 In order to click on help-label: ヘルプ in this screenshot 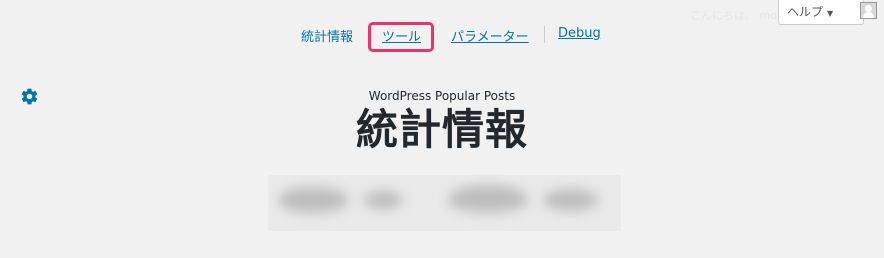, I will do `click(805, 12)`.